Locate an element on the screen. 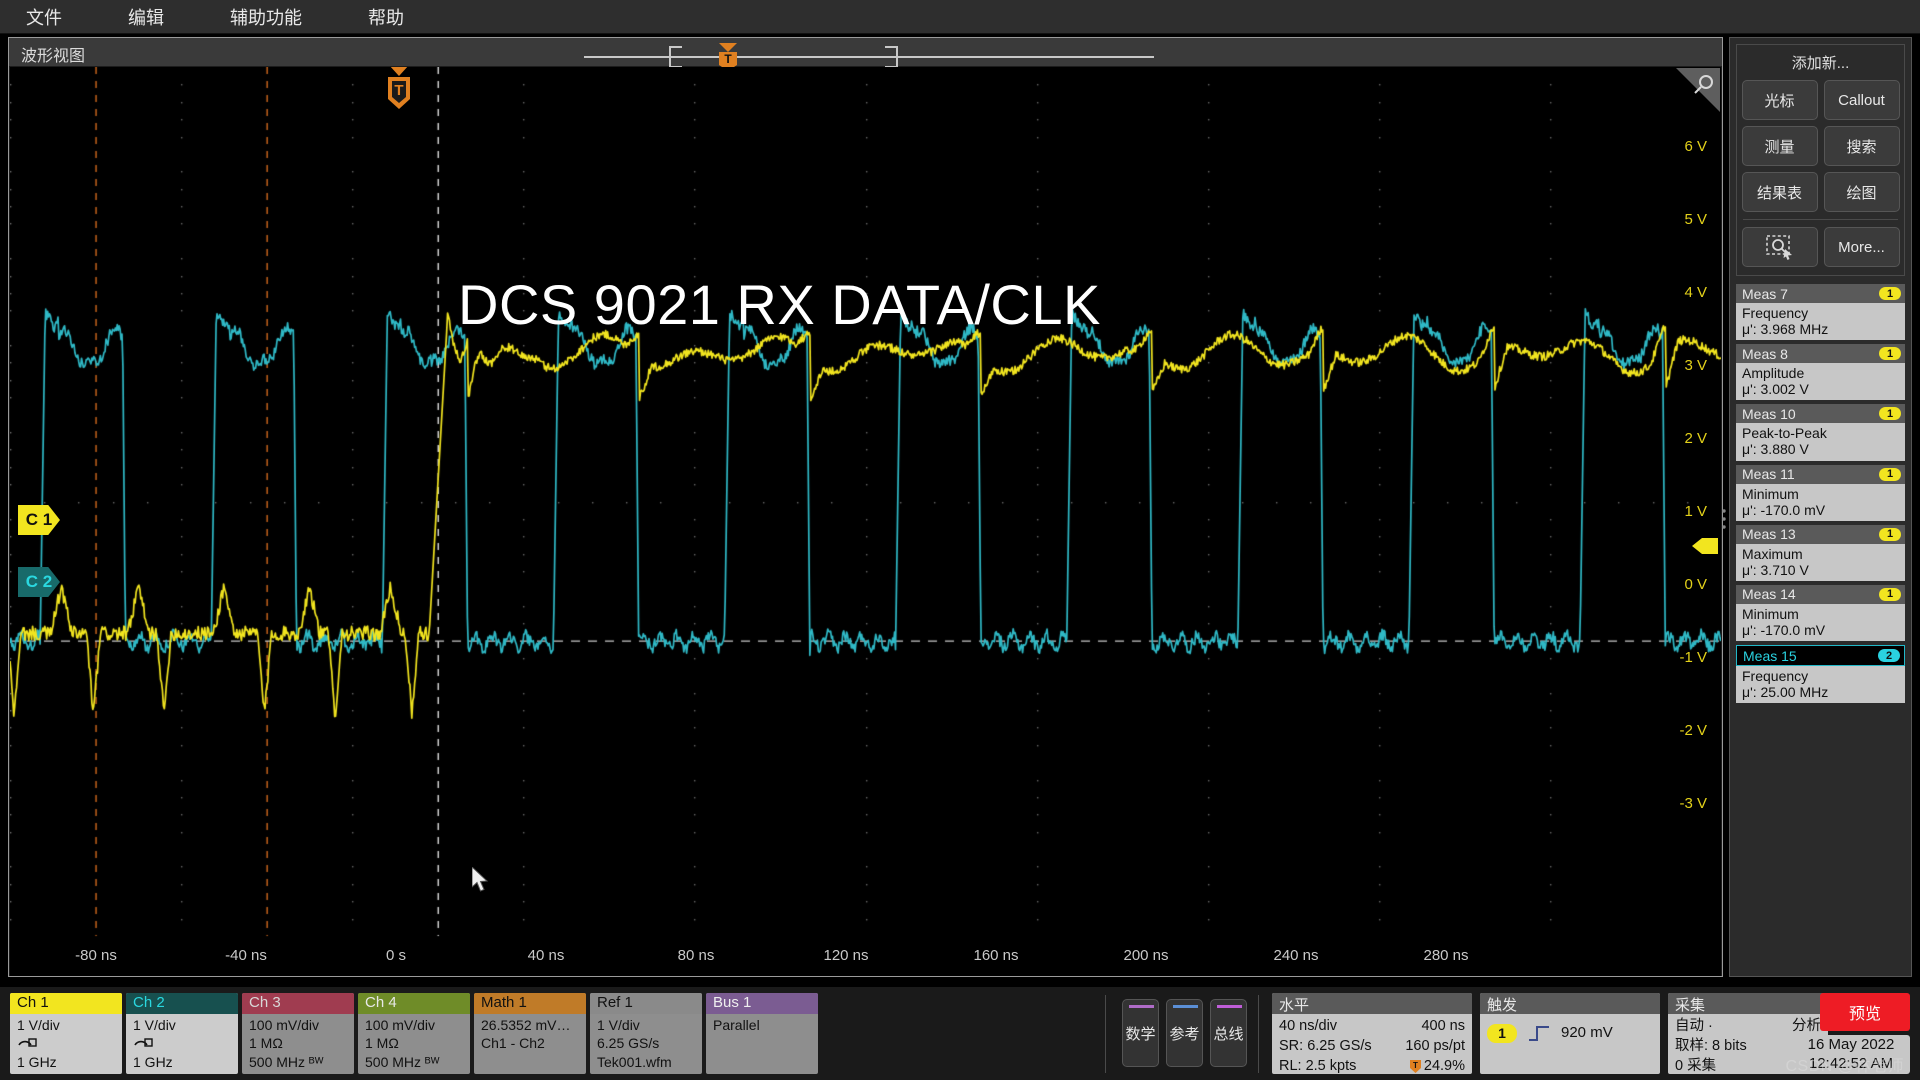 The image size is (1920, 1080). y-tick-label: 6 V is located at coordinates (1695, 146).